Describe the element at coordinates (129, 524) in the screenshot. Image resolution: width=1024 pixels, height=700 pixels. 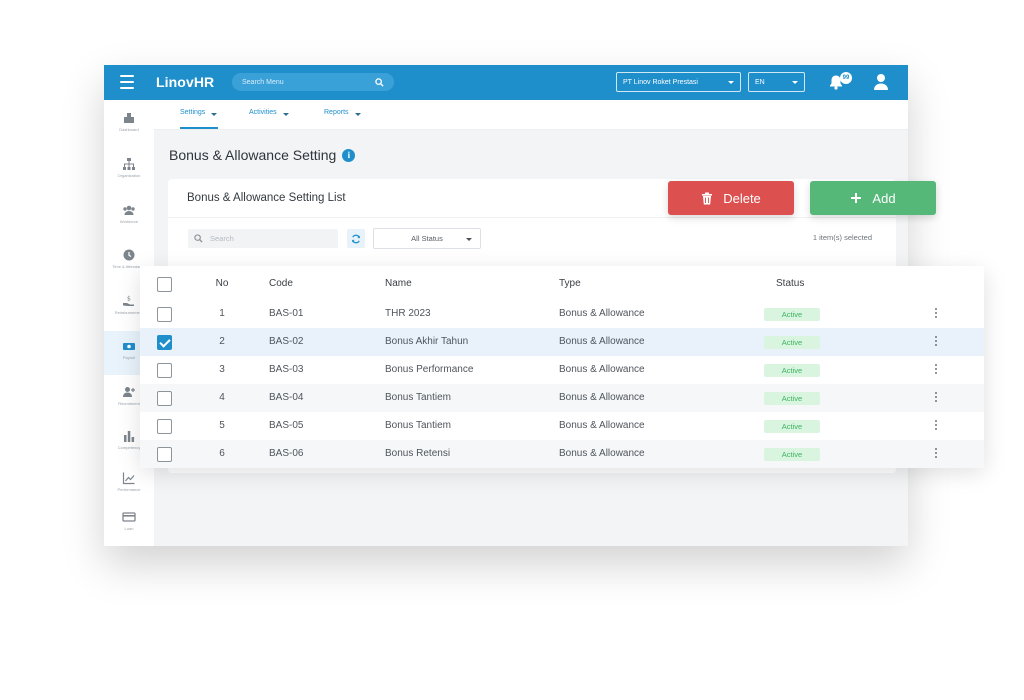
I see `sidebar-item-loan: Loan` at that location.